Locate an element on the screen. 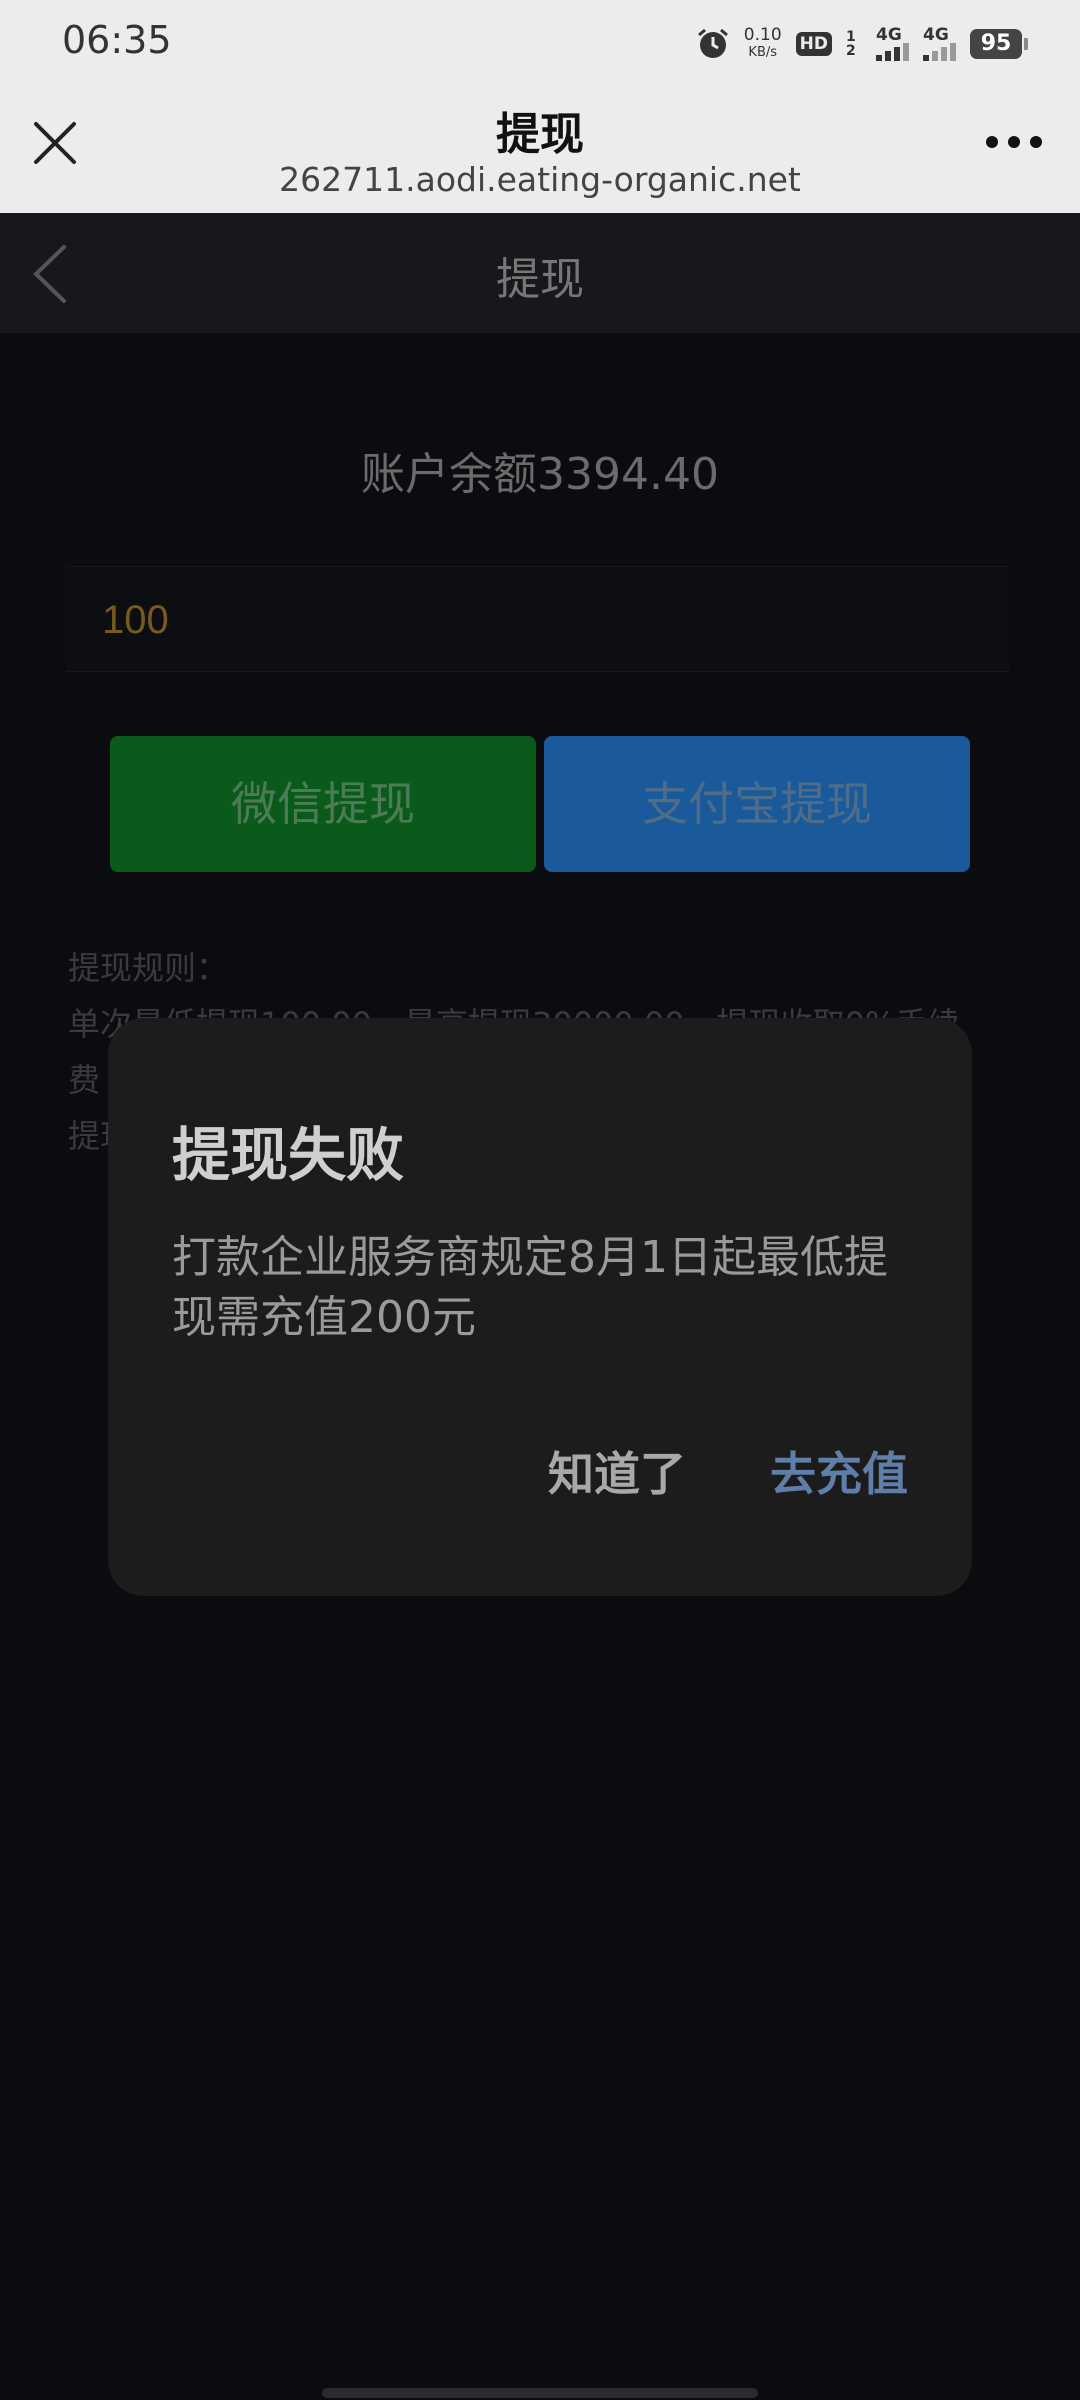 Image resolution: width=1080 pixels, height=2400 pixels. sim-label: 1 2 is located at coordinates (851, 44).